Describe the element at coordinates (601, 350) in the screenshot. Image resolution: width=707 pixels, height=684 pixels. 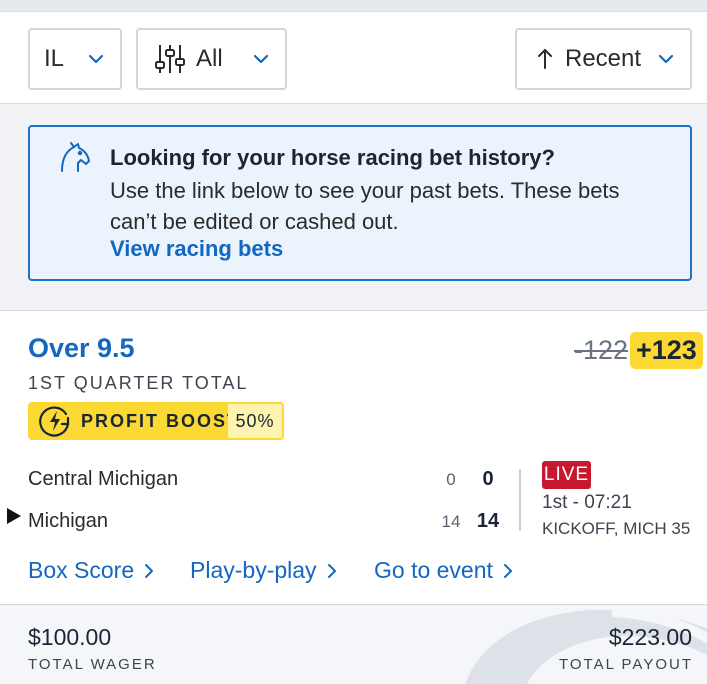
I see `original-odds: -122` at that location.